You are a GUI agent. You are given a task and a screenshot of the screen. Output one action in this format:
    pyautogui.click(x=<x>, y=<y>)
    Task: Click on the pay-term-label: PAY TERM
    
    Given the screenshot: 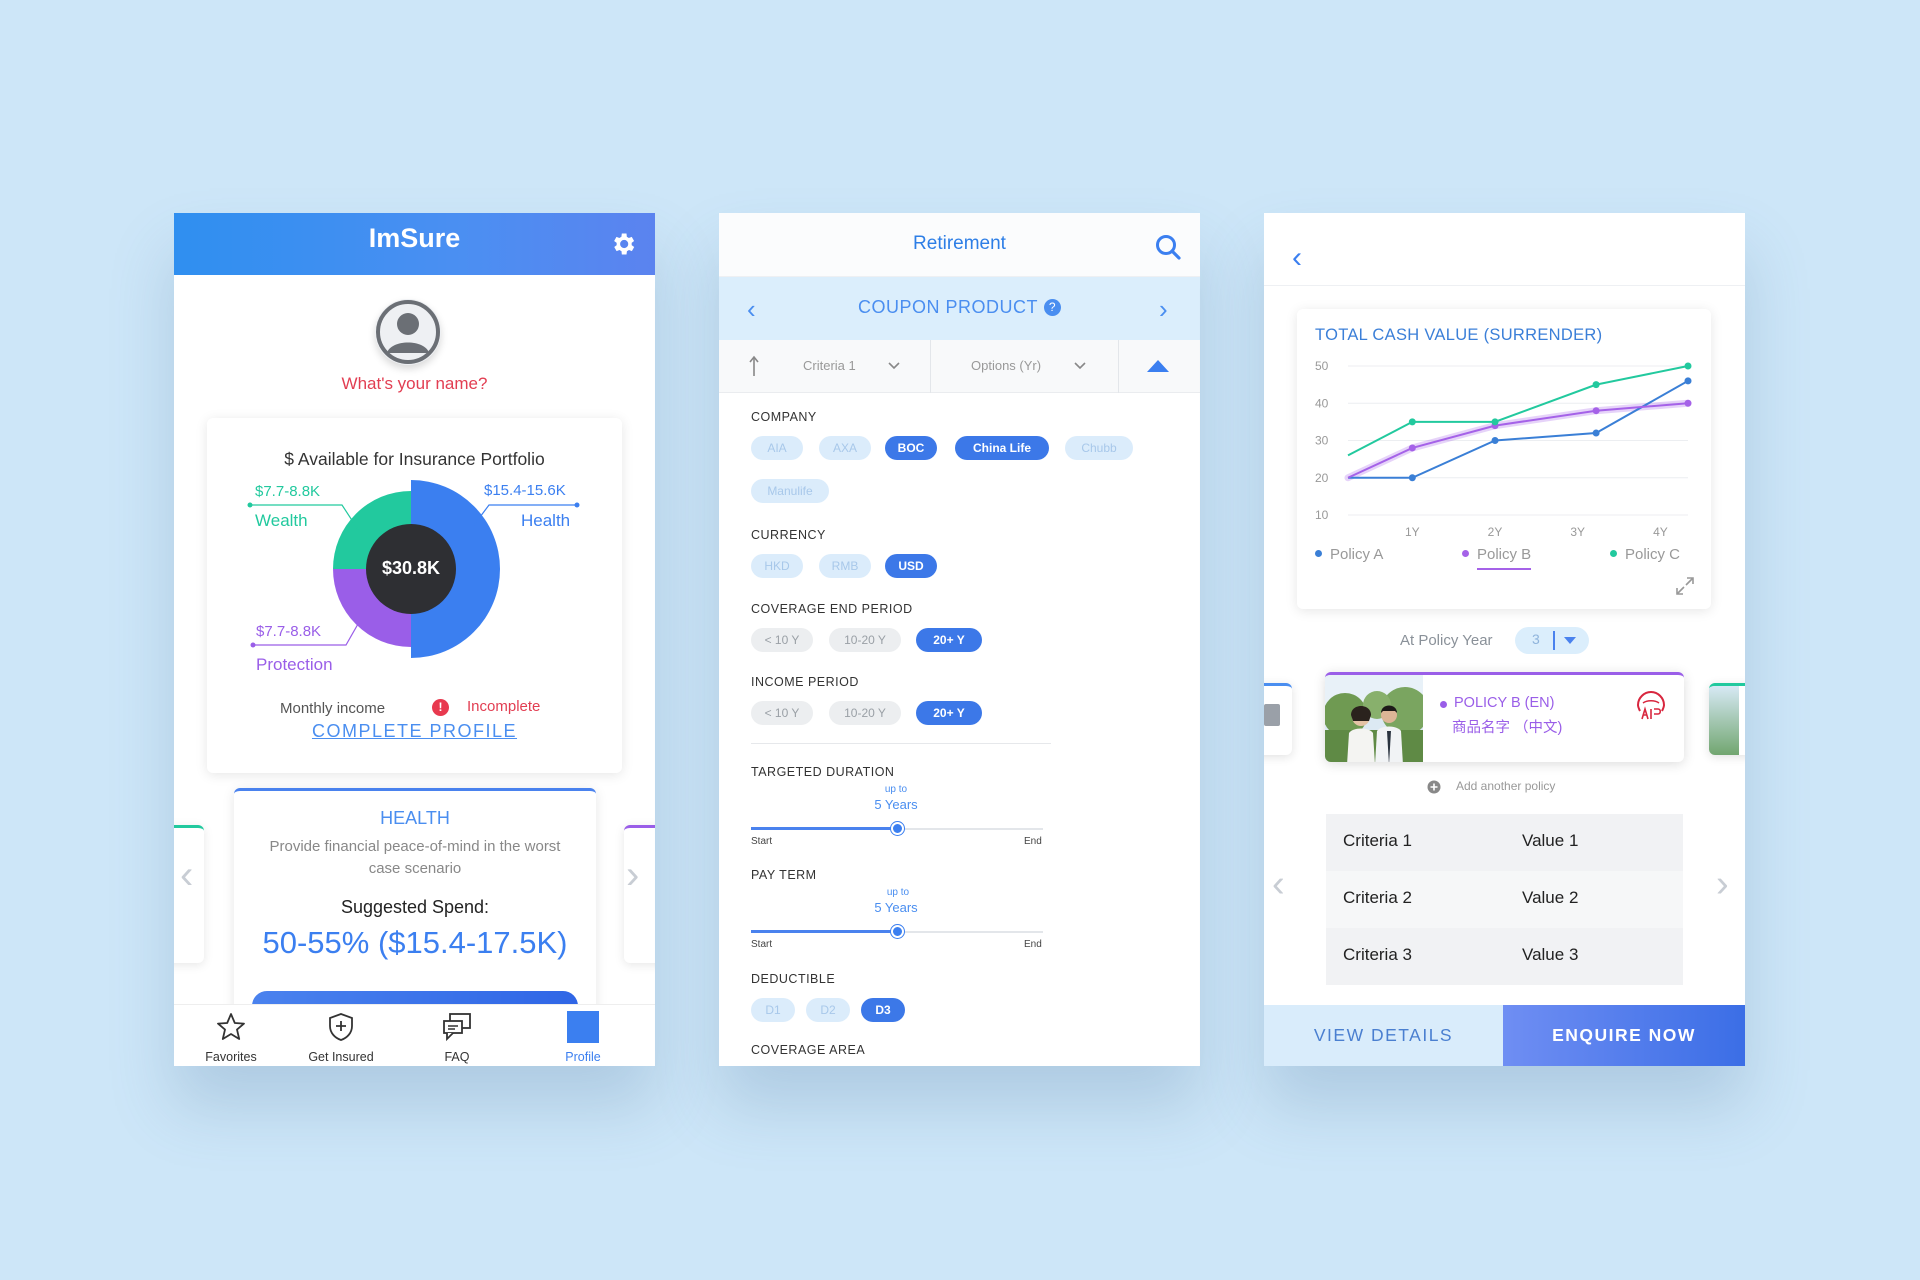 What is the action you would take?
    pyautogui.click(x=784, y=875)
    